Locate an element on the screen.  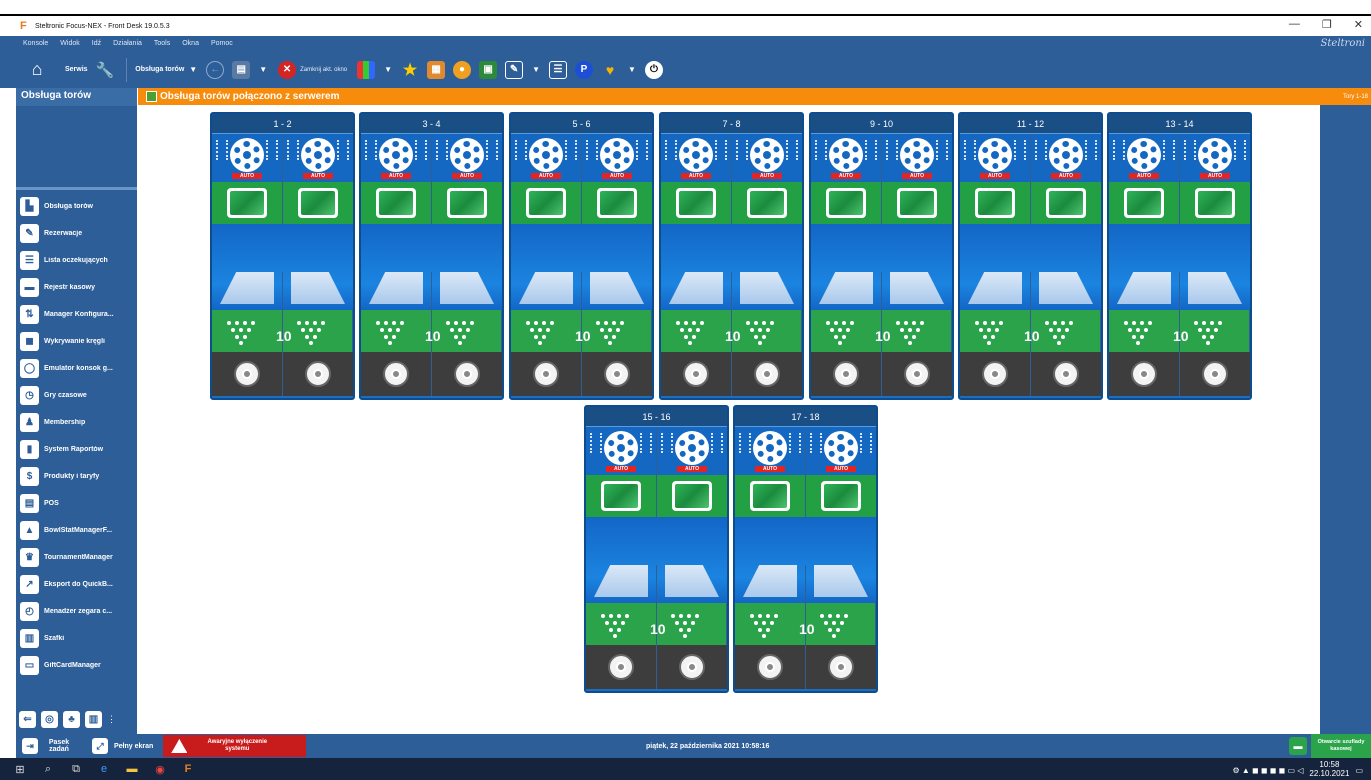
menu-okna: Okna is located at coordinates (190, 43).